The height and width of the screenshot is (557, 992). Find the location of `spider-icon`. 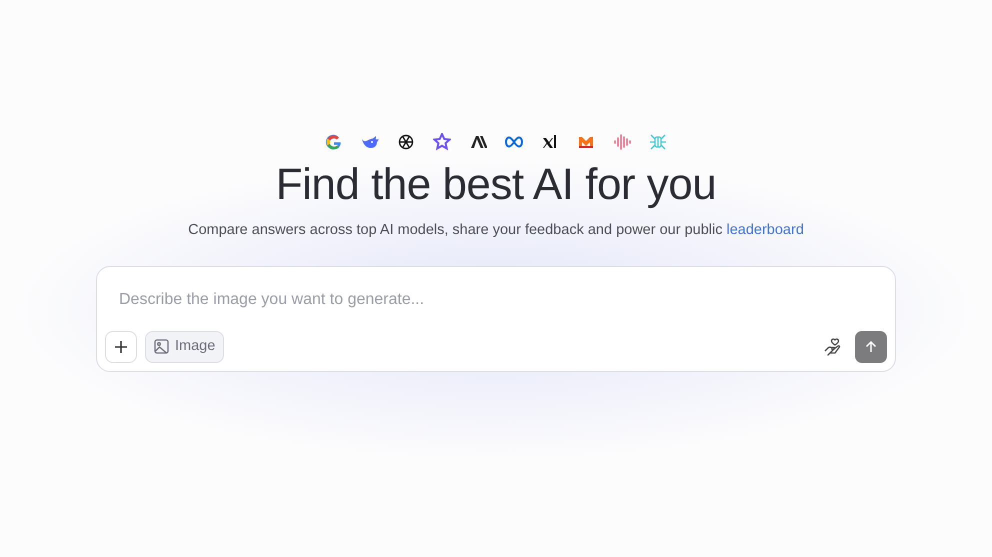

spider-icon is located at coordinates (658, 142).